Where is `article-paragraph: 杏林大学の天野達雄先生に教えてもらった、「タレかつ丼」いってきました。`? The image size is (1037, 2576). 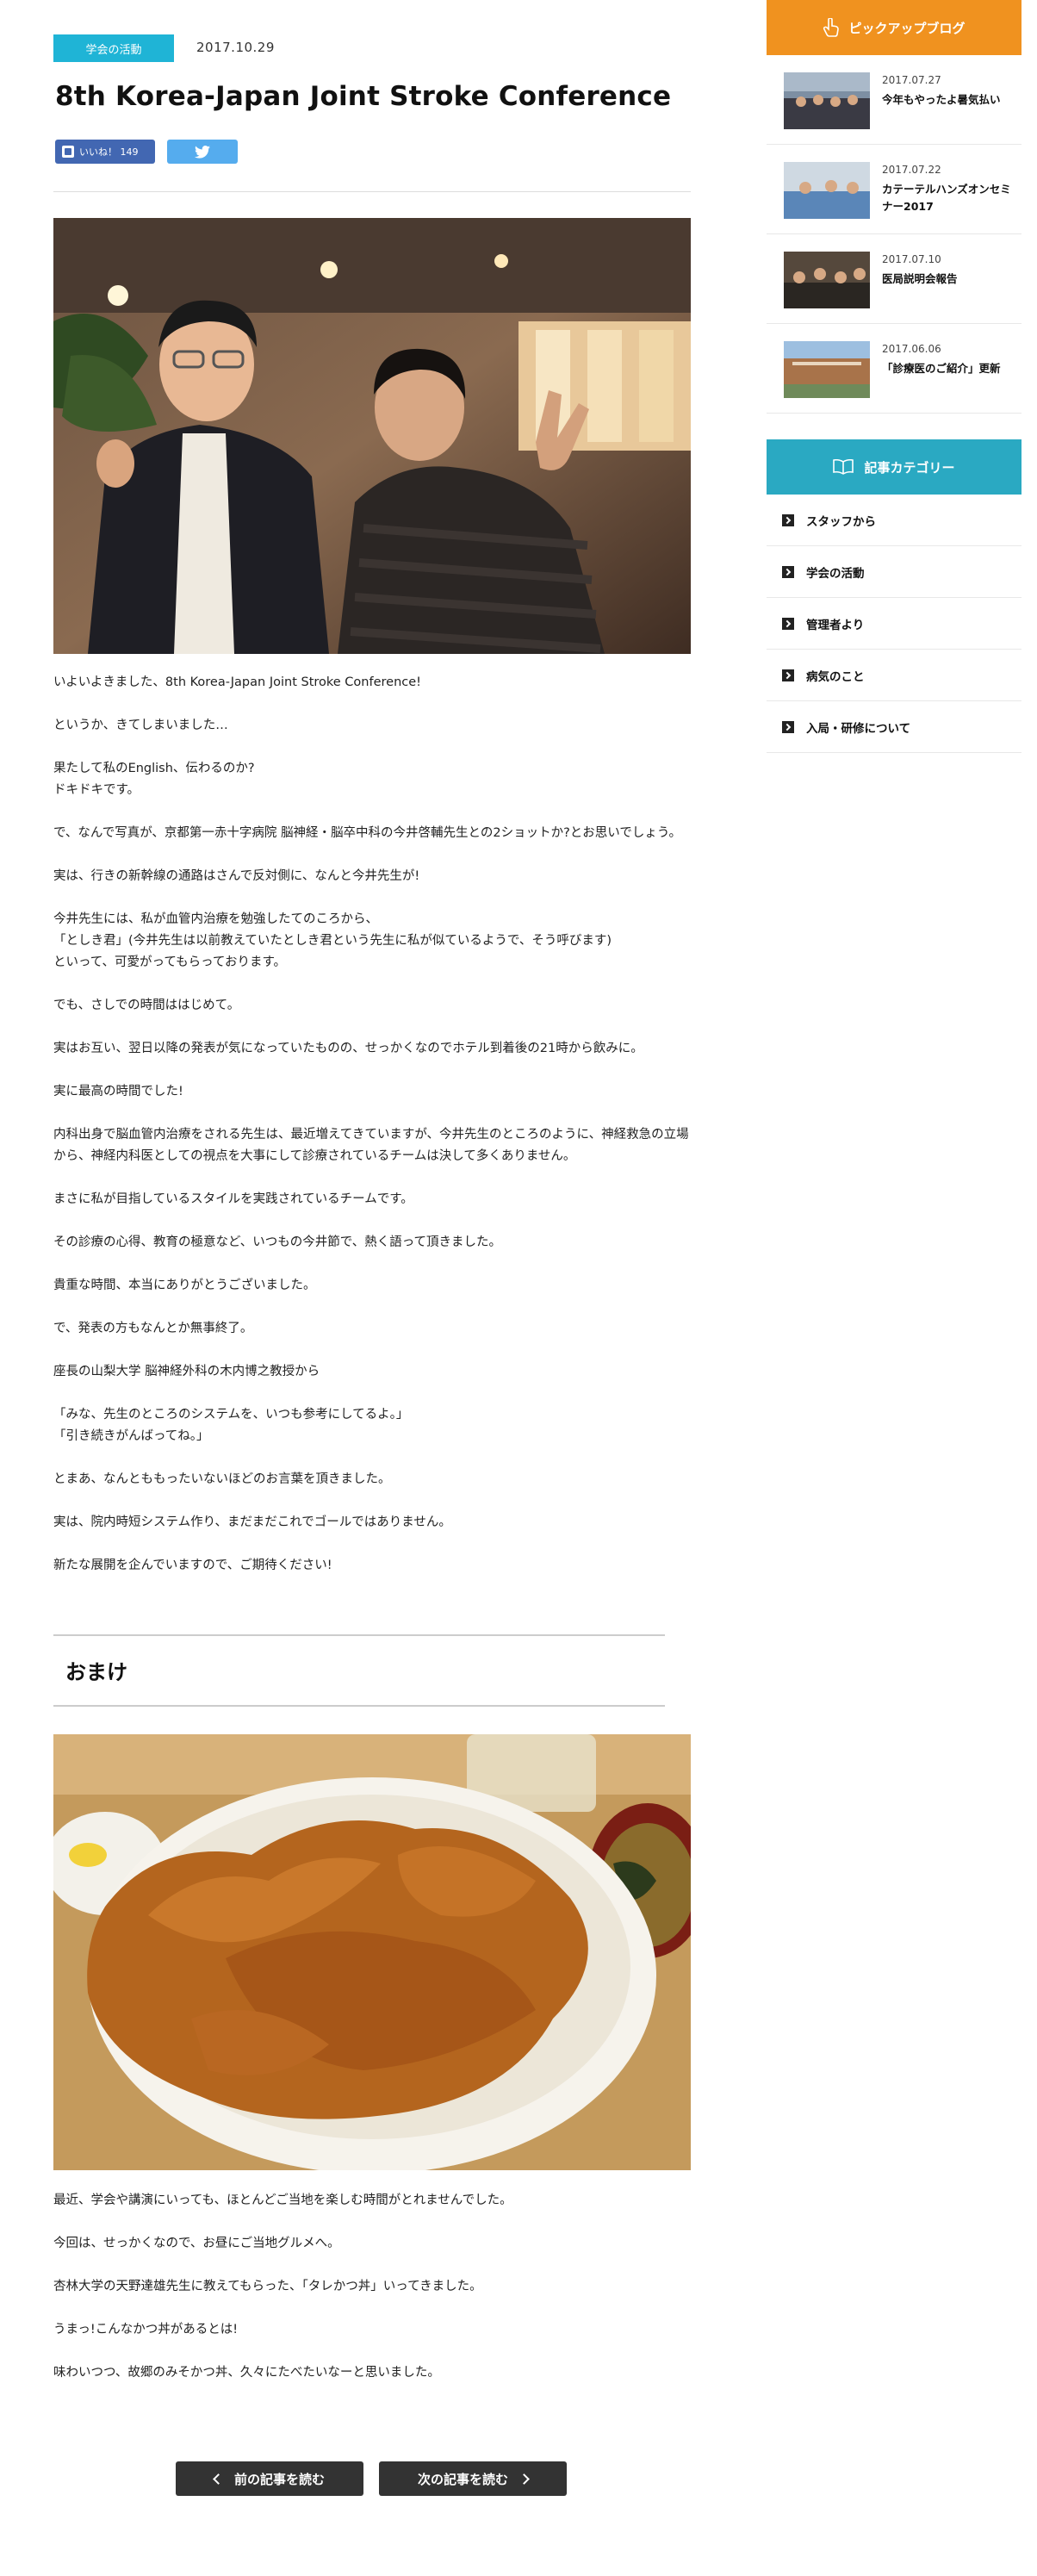
article-paragraph: 杏林大学の天野達雄先生に教えてもらった、「タレかつ丼」いってきました。 is located at coordinates (267, 2287).